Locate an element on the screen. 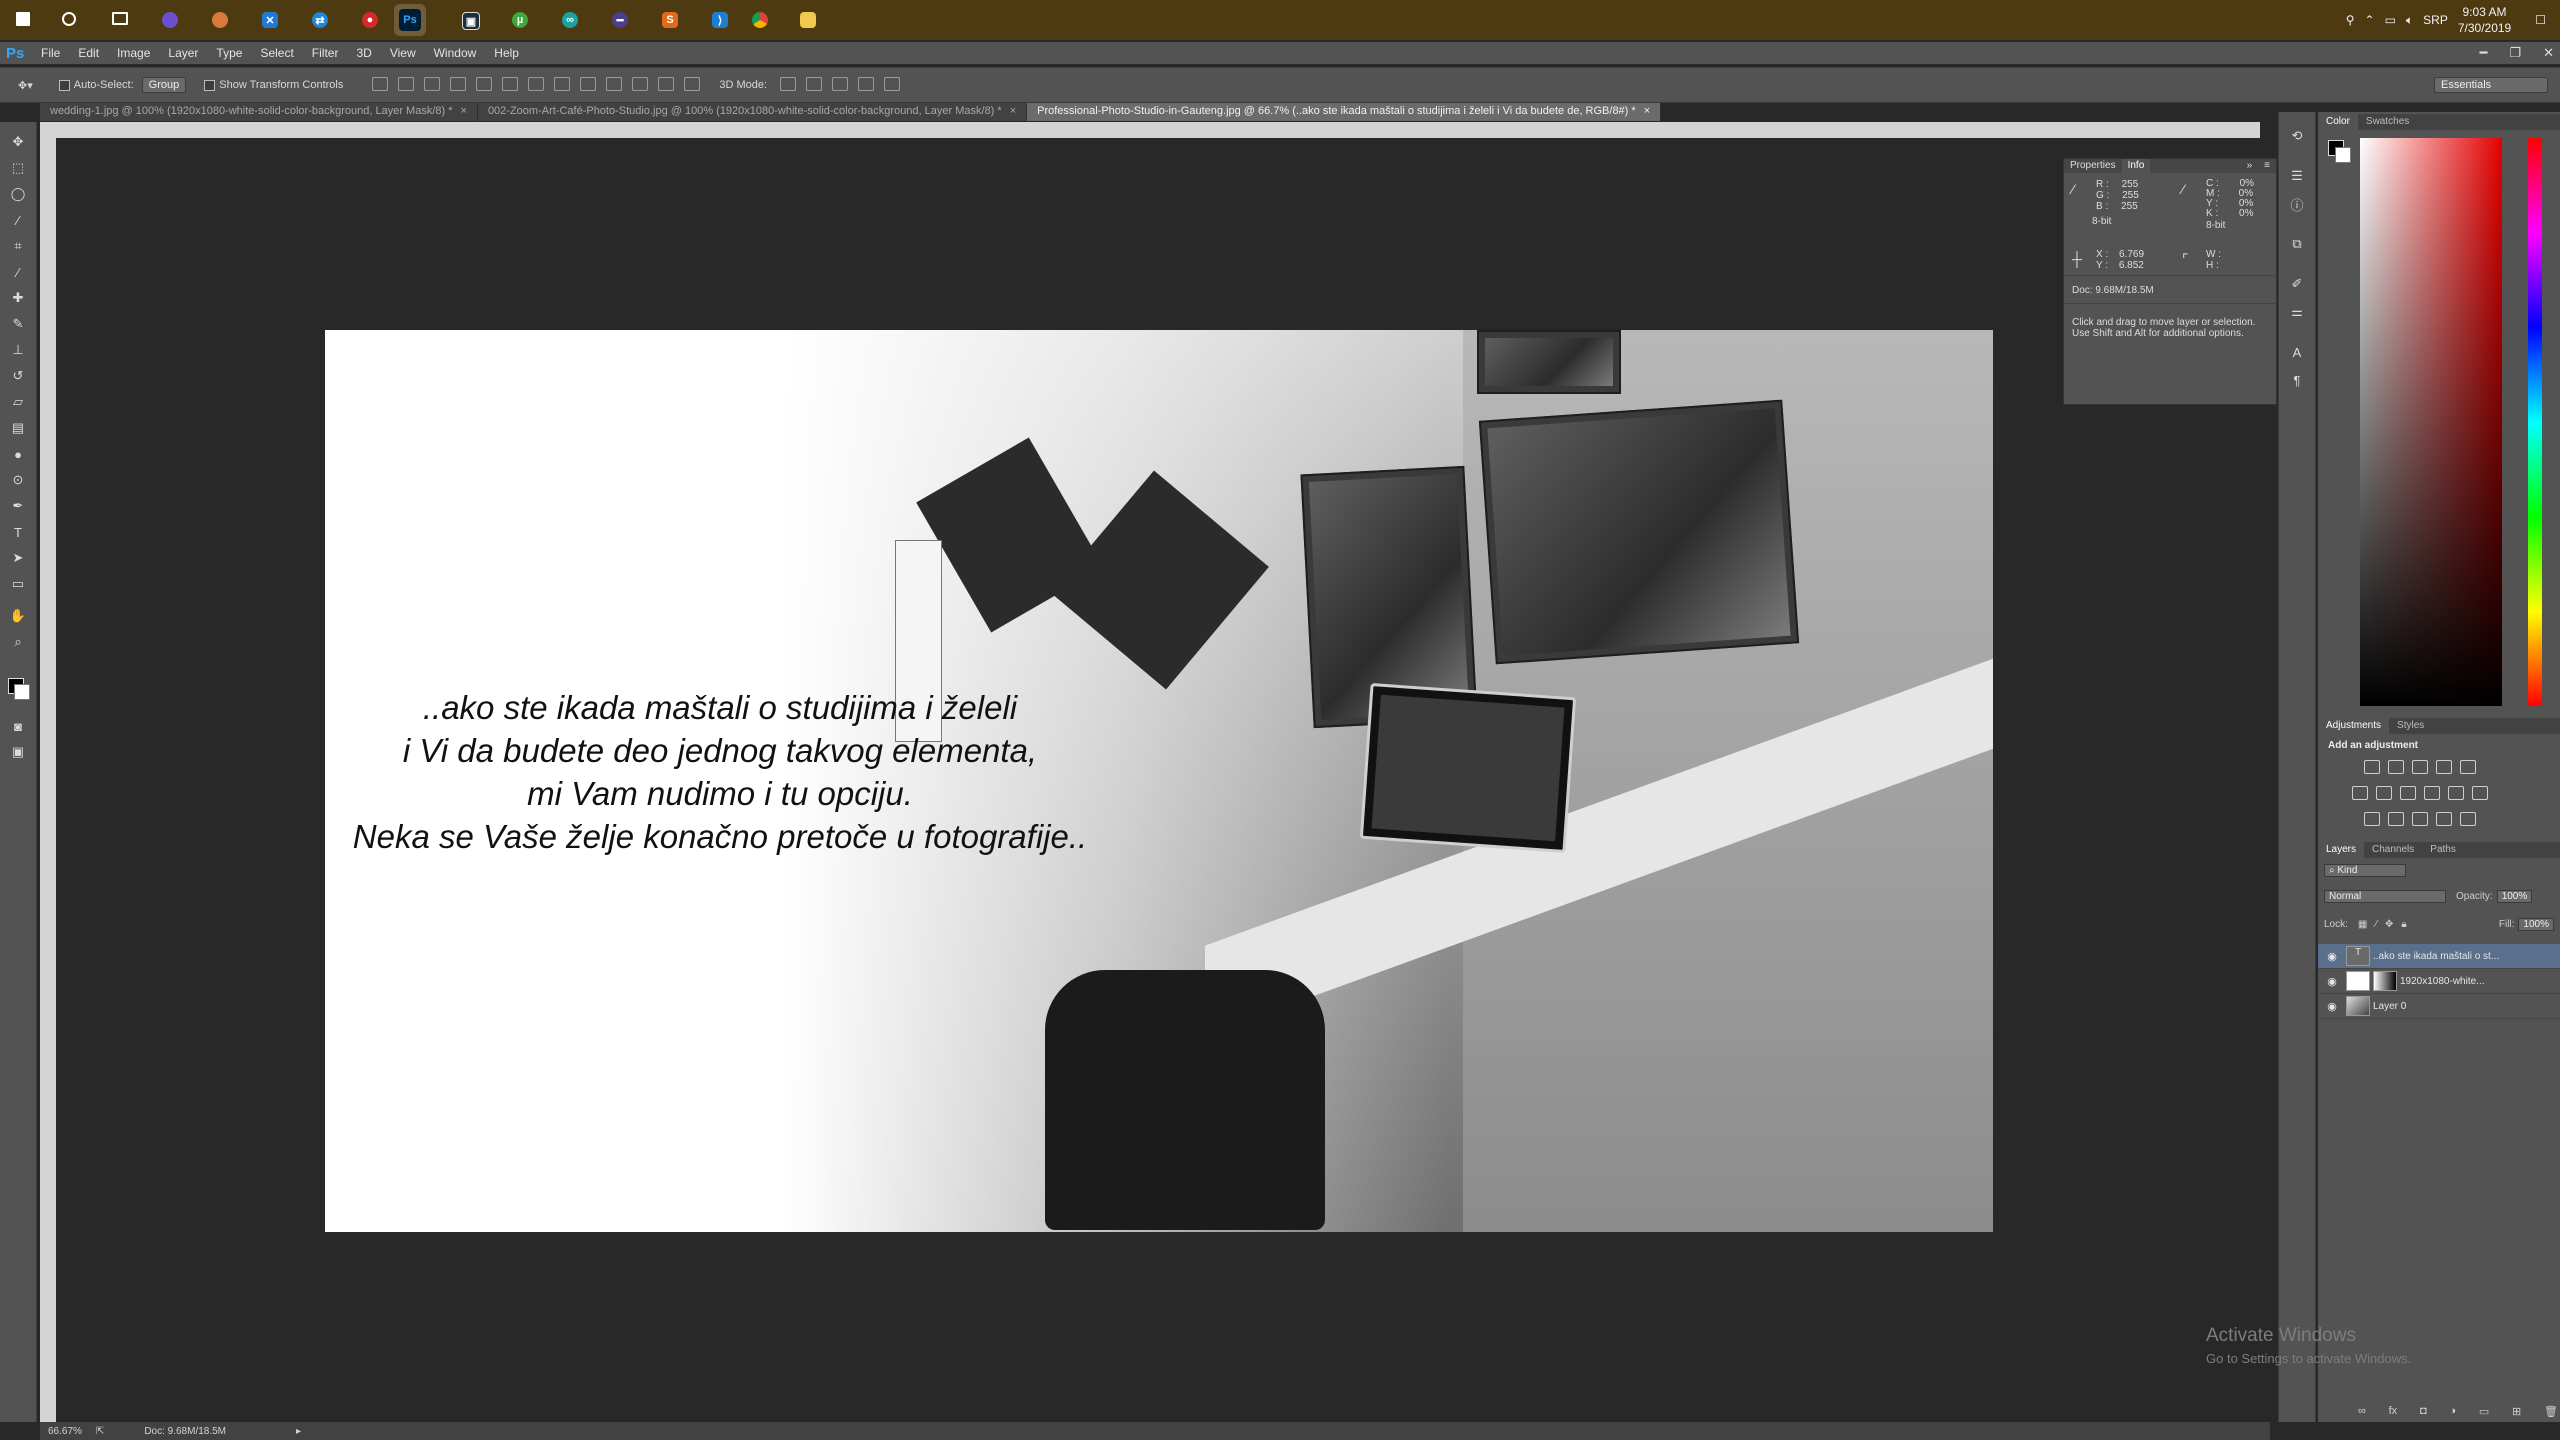  delete-layer-icon: 🗑︎ is located at coordinates (2551, 1411).